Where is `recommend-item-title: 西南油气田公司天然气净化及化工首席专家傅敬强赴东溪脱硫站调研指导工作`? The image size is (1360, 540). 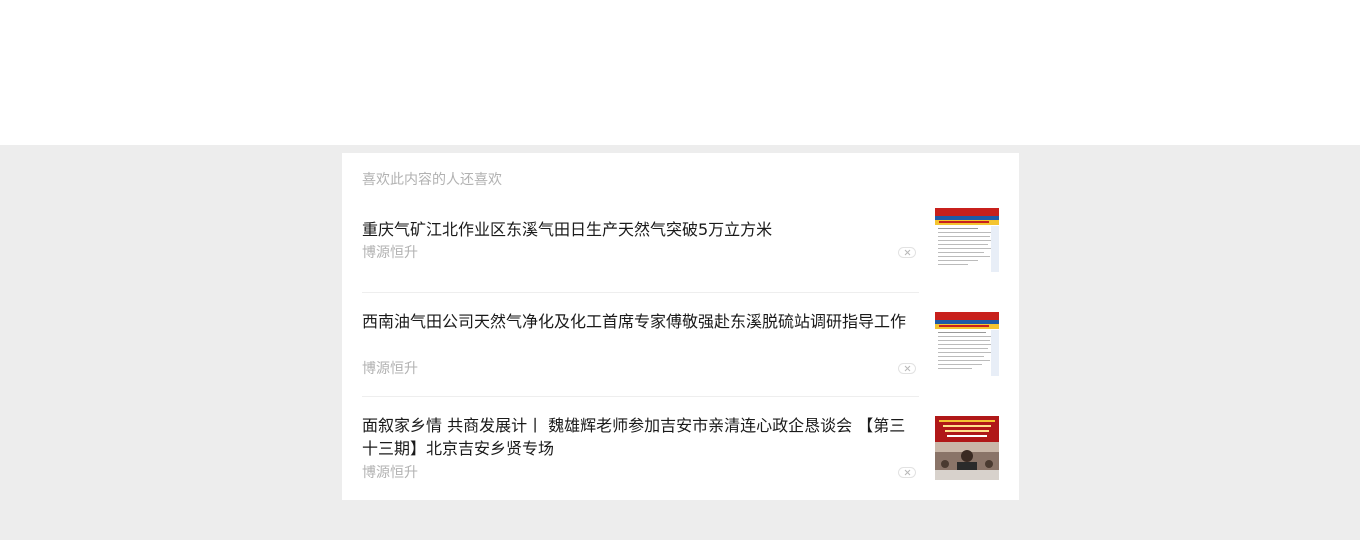 recommend-item-title: 西南油气田公司天然气净化及化工首席专家傅敬强赴东溪脱硫站调研指导工作 is located at coordinates (639, 321).